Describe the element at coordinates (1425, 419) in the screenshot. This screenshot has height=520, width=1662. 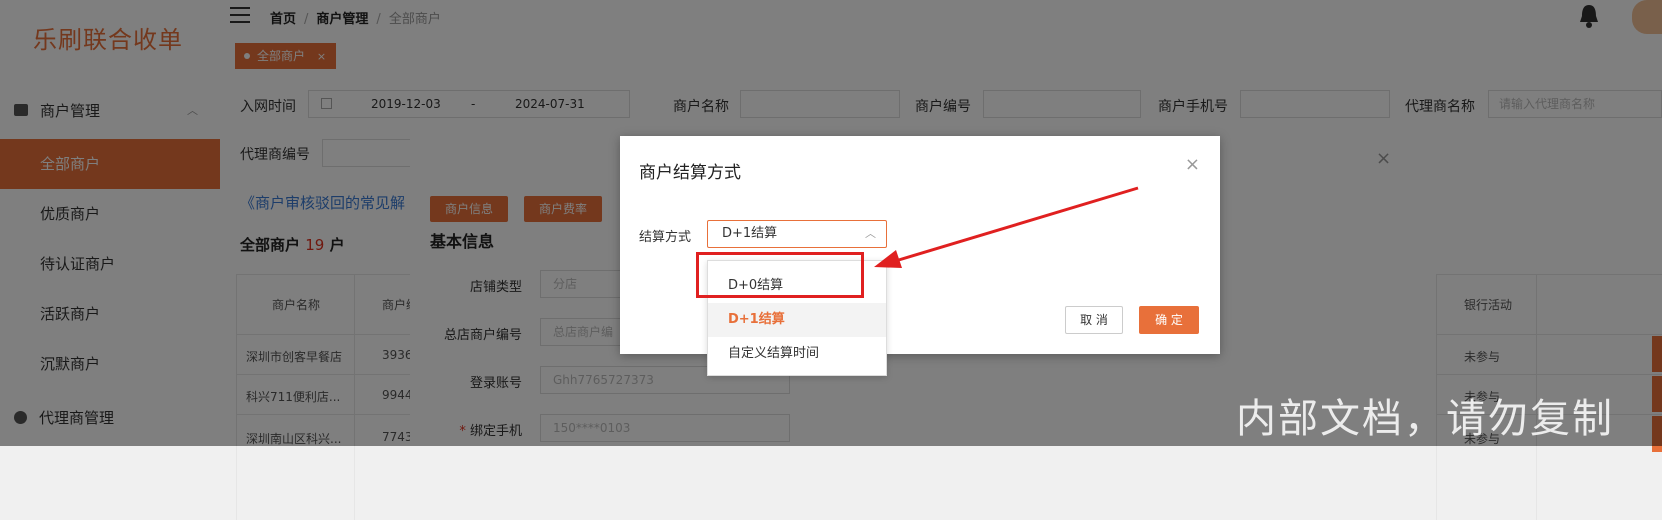
I see `watermark-text: 内部文档，请勿复制` at that location.